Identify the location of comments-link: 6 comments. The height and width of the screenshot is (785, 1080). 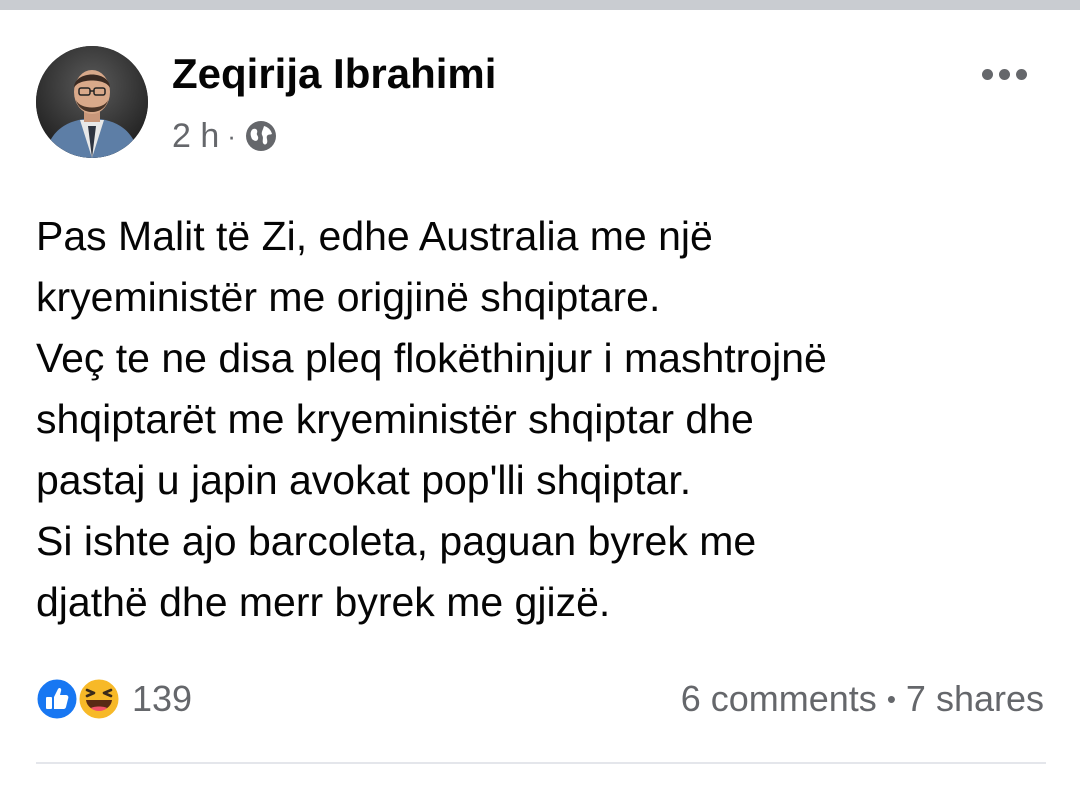
(779, 699).